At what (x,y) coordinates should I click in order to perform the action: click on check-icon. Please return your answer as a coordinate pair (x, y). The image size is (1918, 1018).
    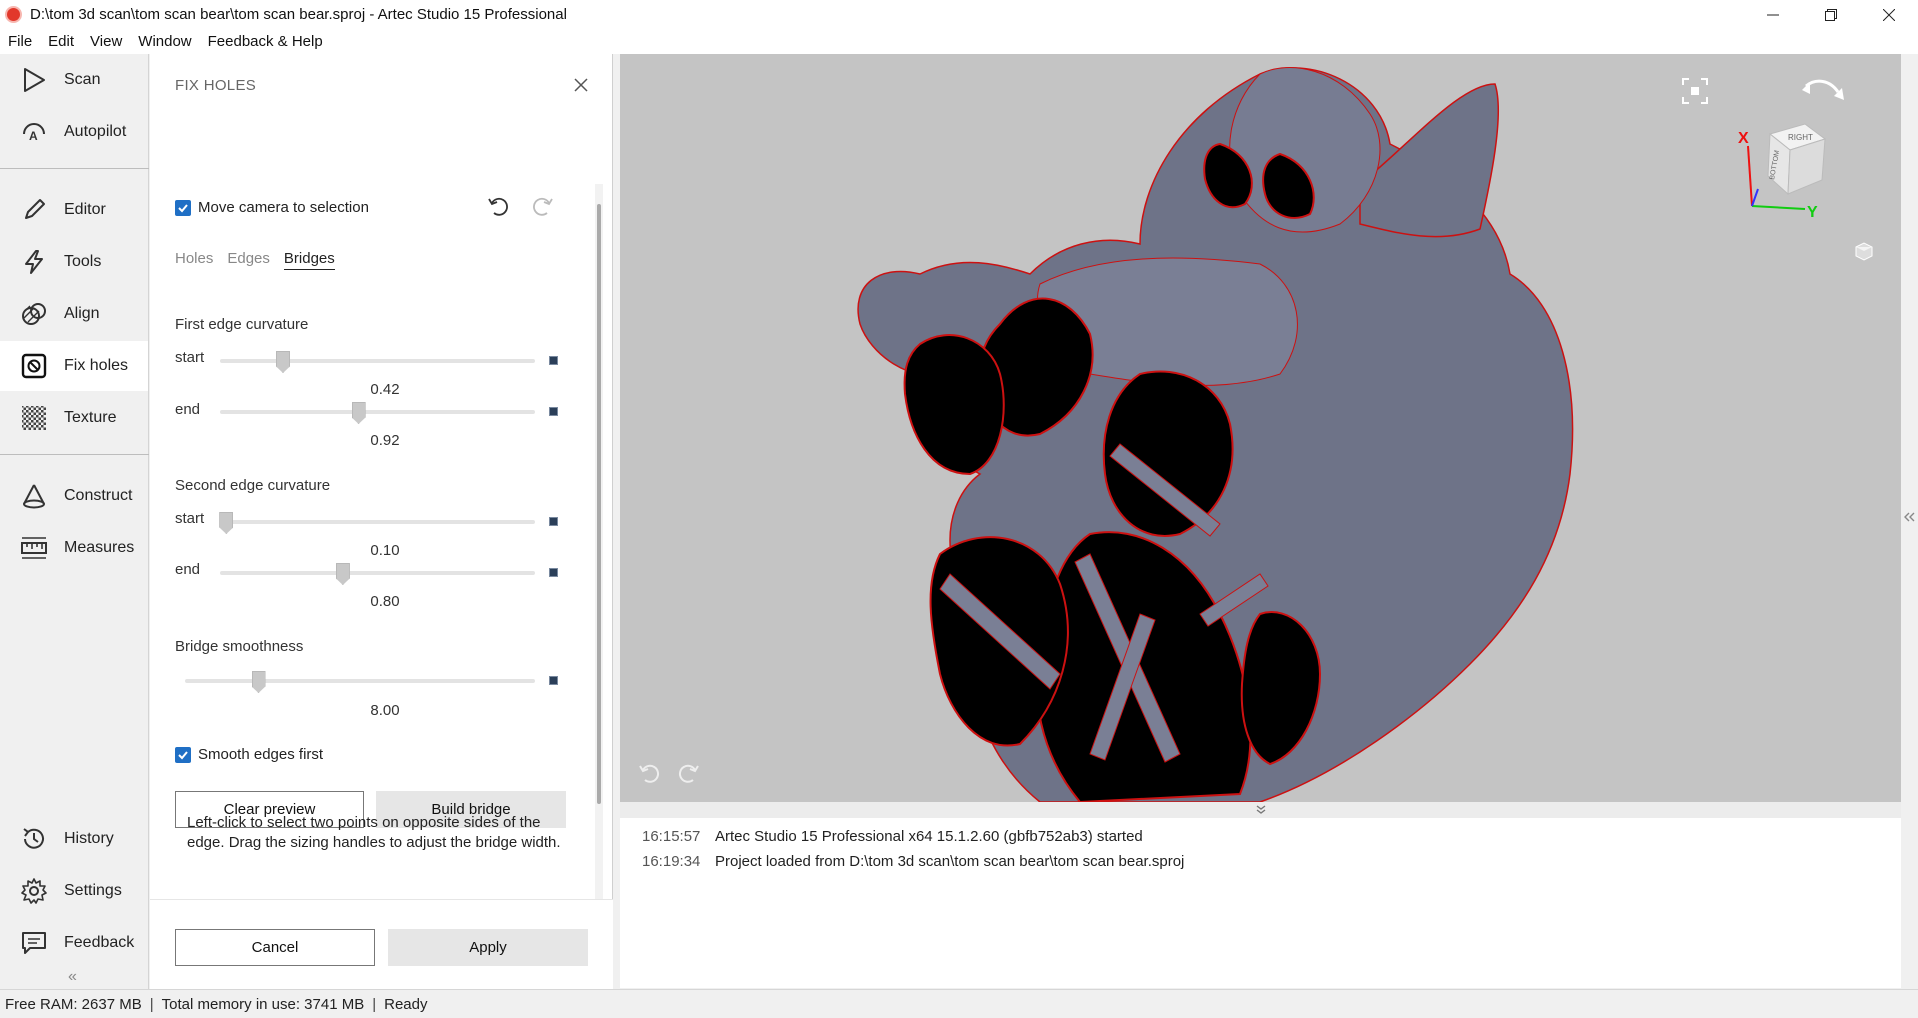
    Looking at the image, I should click on (183, 207).